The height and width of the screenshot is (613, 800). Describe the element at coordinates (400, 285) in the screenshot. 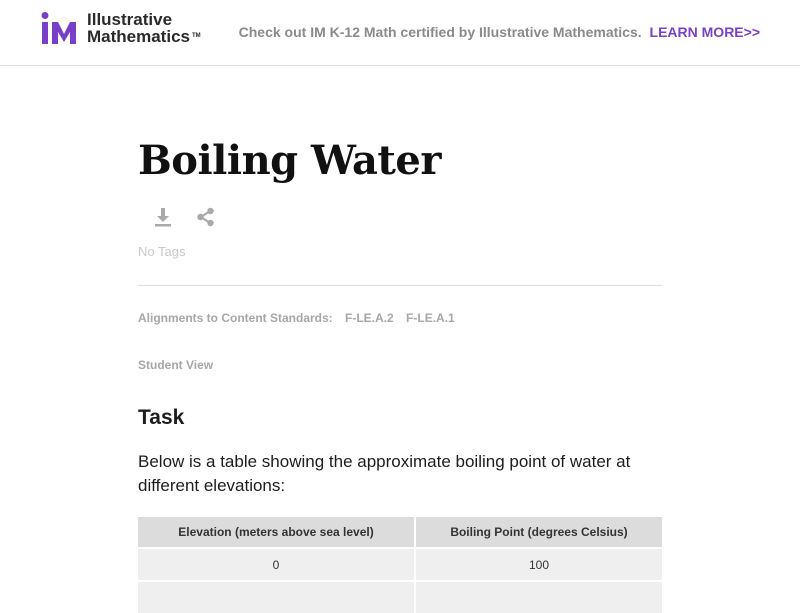

I see `divider` at that location.